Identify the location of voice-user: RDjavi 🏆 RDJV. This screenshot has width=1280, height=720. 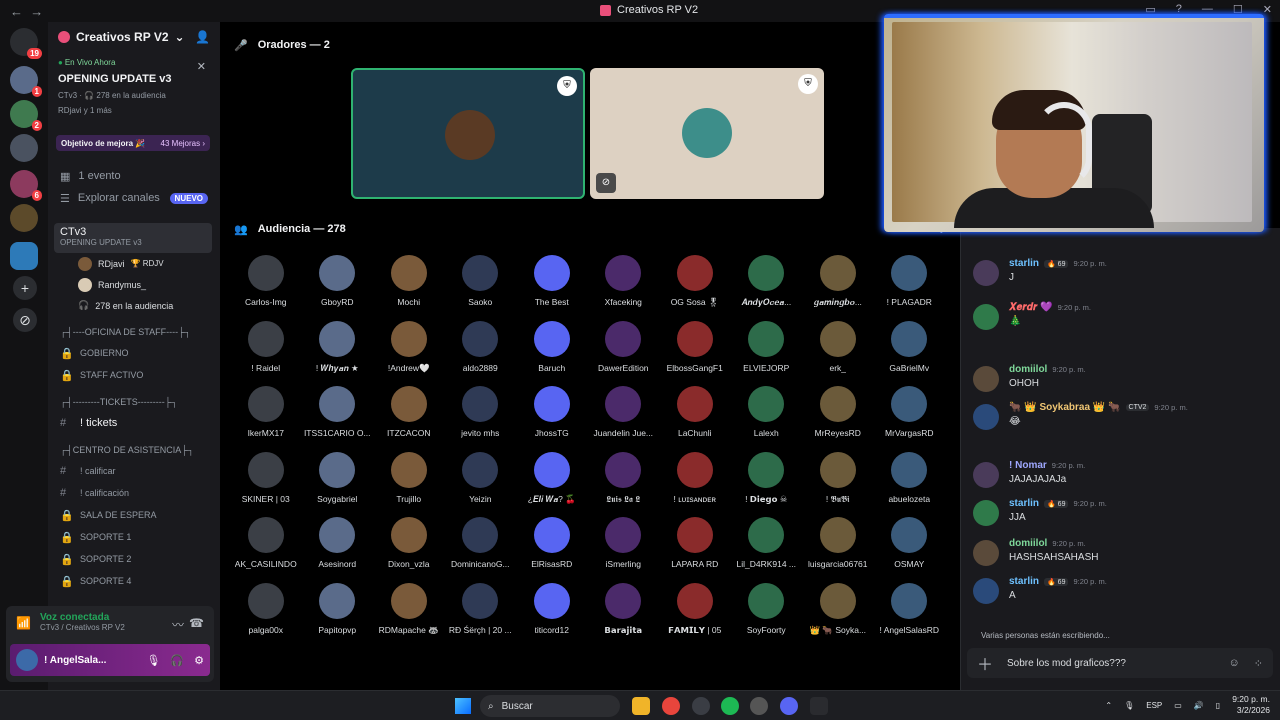
(134, 263).